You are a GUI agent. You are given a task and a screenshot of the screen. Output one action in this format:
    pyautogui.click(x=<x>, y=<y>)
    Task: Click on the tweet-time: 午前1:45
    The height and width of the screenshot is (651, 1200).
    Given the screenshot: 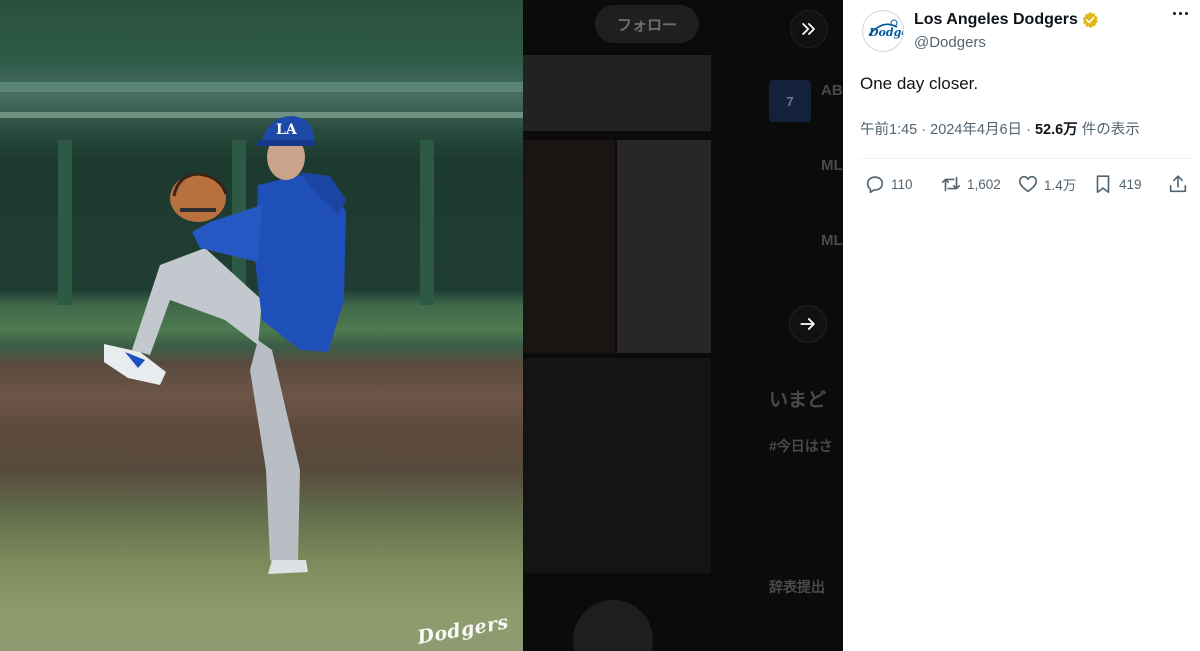 What is the action you would take?
    pyautogui.click(x=888, y=130)
    